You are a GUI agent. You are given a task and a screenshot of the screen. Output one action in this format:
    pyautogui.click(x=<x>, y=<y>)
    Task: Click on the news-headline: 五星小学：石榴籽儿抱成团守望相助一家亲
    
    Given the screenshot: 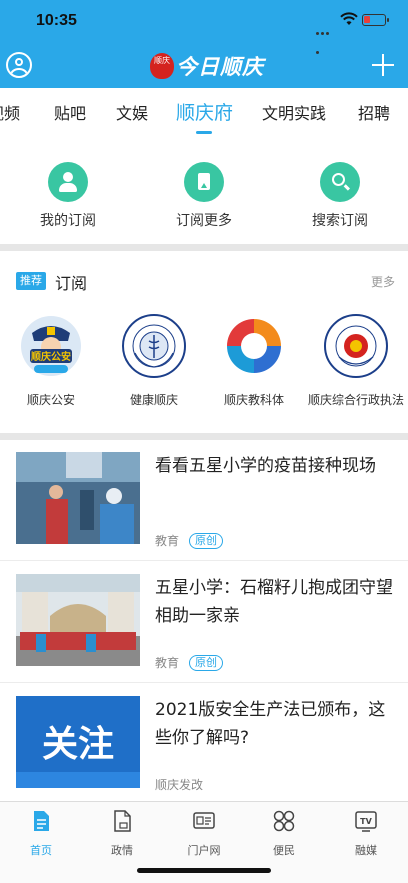 What is the action you would take?
    pyautogui.click(x=274, y=602)
    